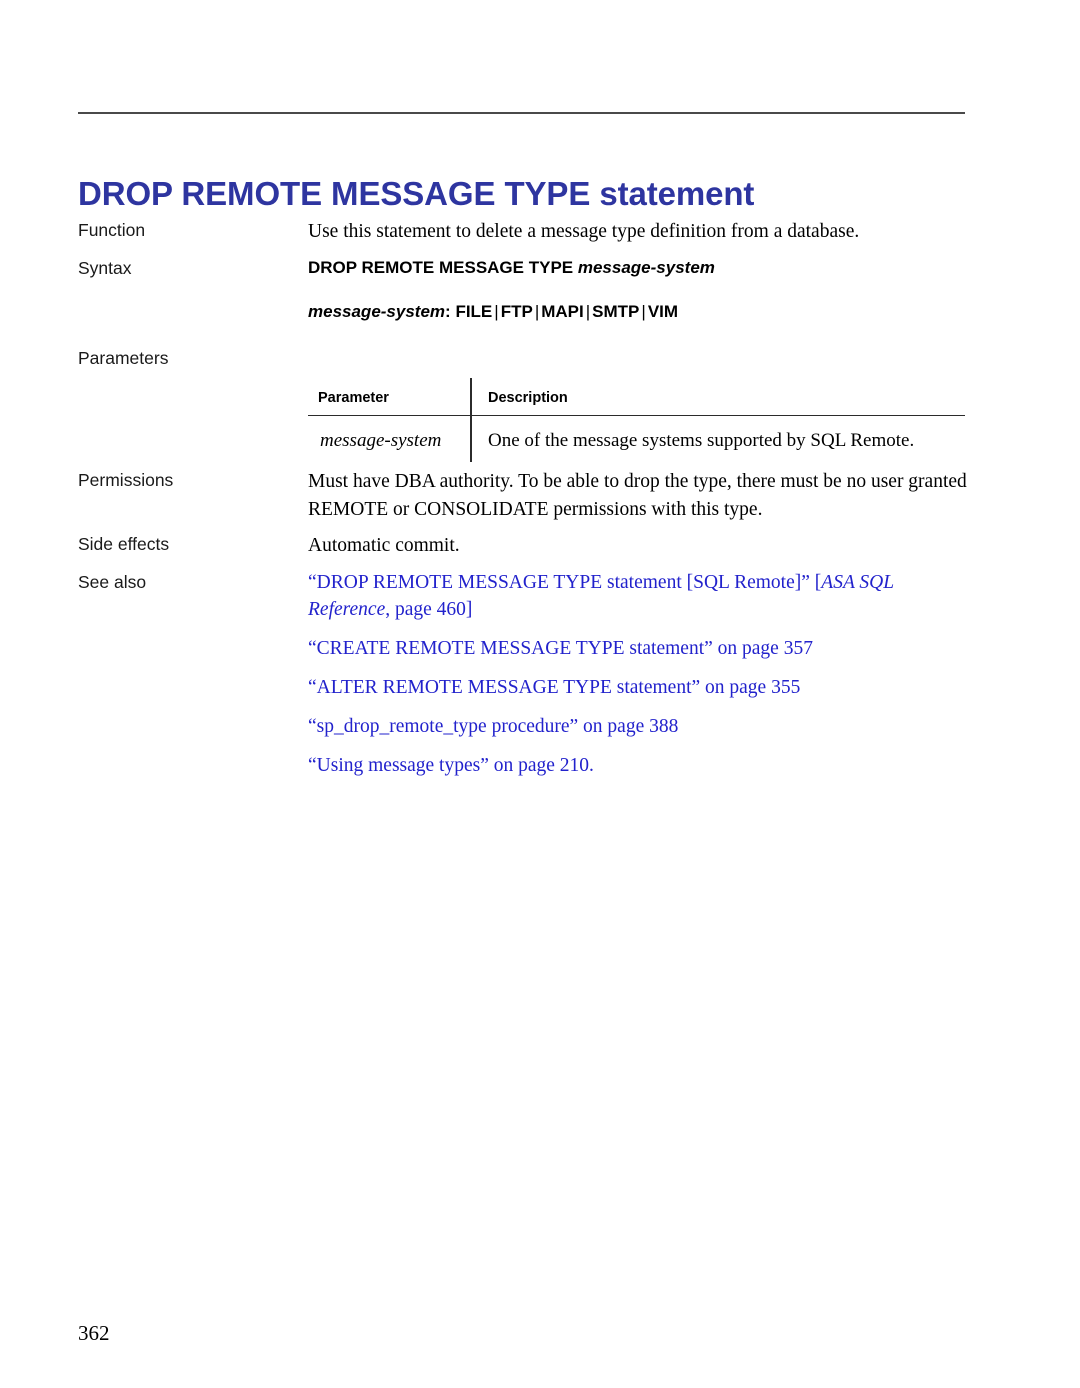  I want to click on see-also-link: “Using message types” on page 210., so click(640, 765).